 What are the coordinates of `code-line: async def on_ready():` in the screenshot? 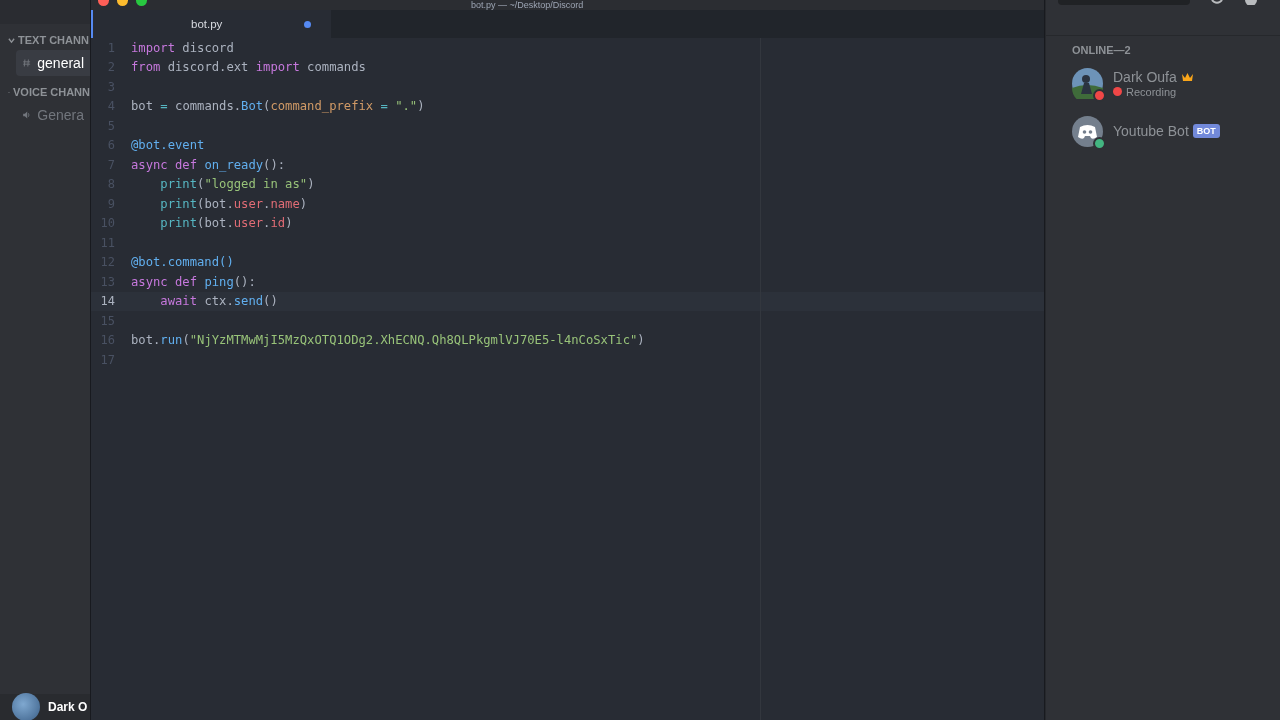 It's located at (208, 164).